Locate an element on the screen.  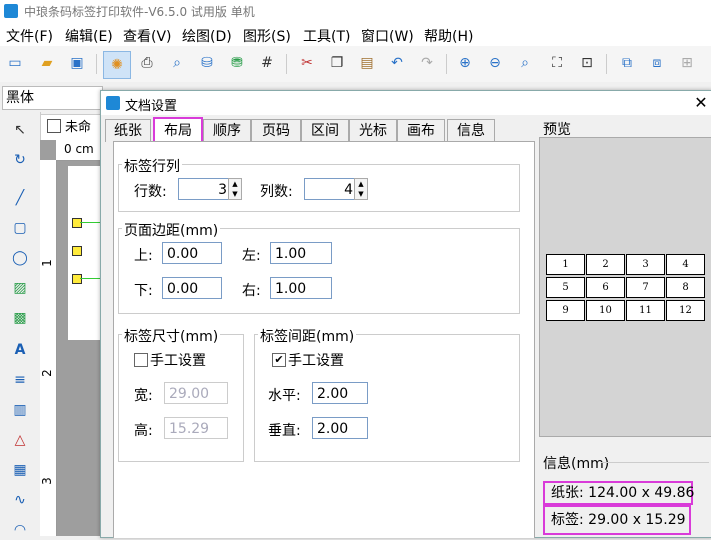
preview-cell: 1 is located at coordinates (565, 264).